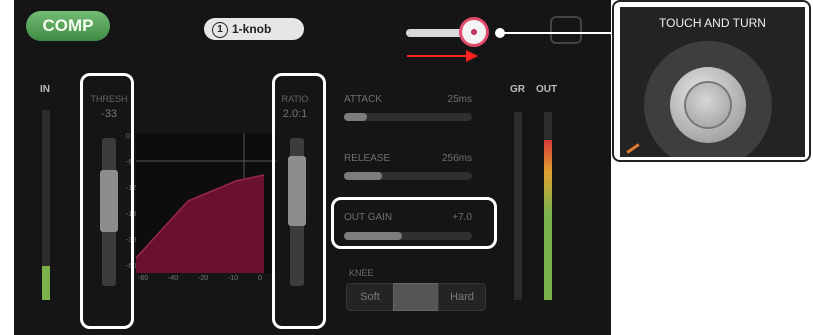 The width and height of the screenshot is (813, 335). Describe the element at coordinates (712, 23) in the screenshot. I see `callout-title: TOUCH AND TURN` at that location.